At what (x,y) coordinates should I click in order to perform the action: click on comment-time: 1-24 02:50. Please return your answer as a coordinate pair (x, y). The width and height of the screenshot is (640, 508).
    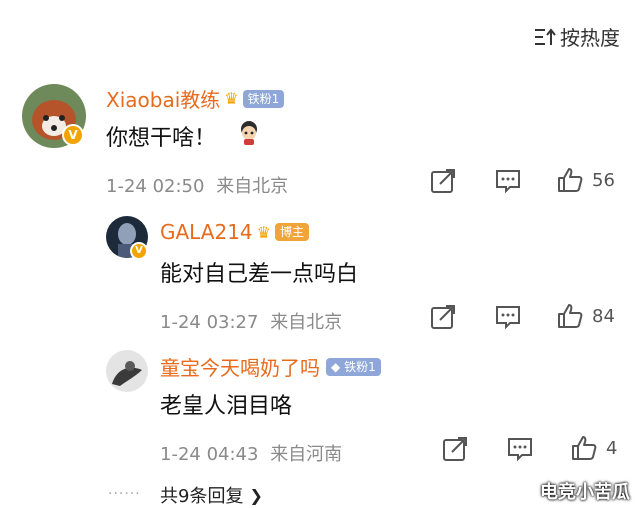
    Looking at the image, I should click on (155, 186).